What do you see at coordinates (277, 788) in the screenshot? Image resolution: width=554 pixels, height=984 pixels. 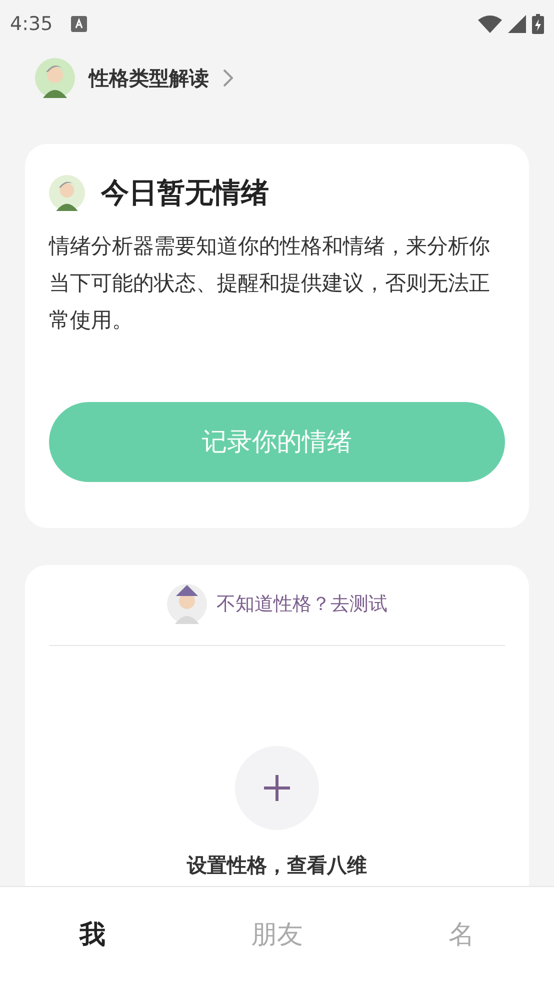 I see `plus-icon` at bounding box center [277, 788].